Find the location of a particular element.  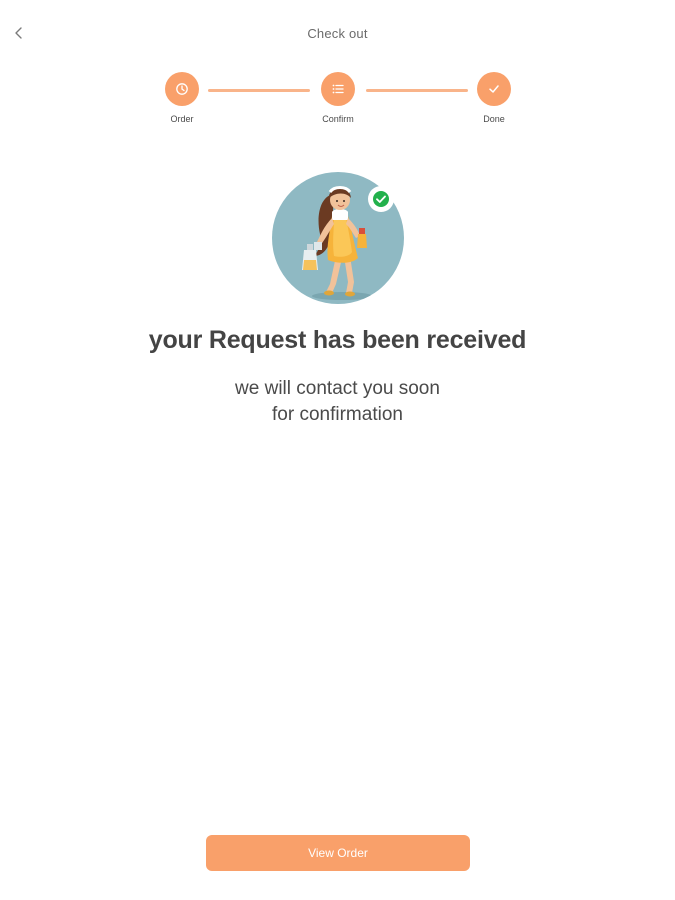

step-confirm-circle is located at coordinates (338, 89).